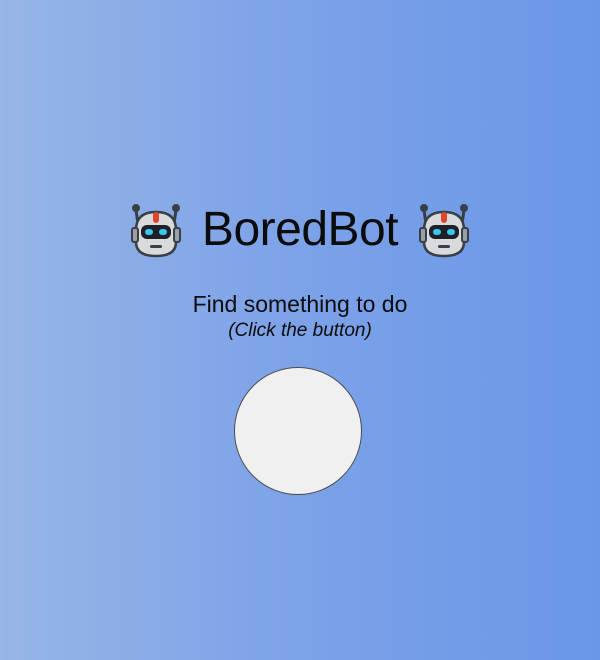 The width and height of the screenshot is (600, 660). I want to click on prompt-heading: Find something to do, so click(300, 304).